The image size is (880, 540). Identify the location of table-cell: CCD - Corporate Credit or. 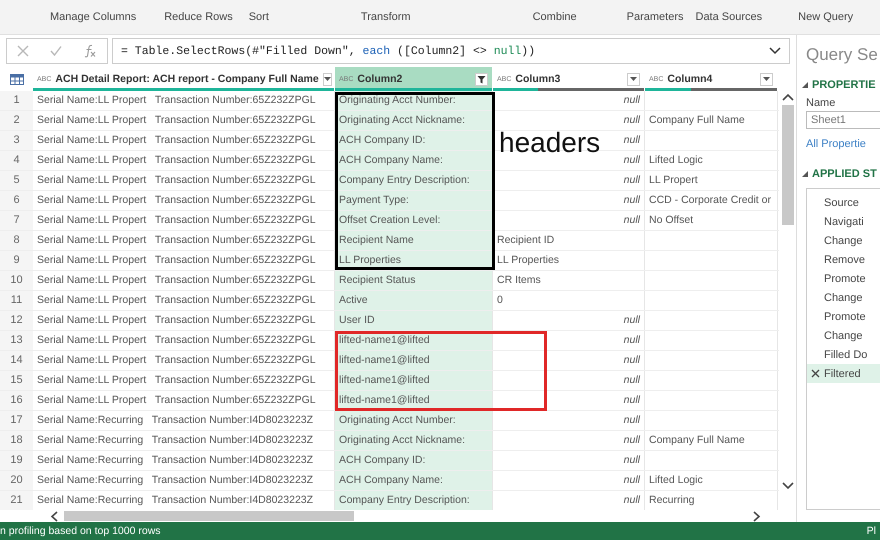
(711, 200).